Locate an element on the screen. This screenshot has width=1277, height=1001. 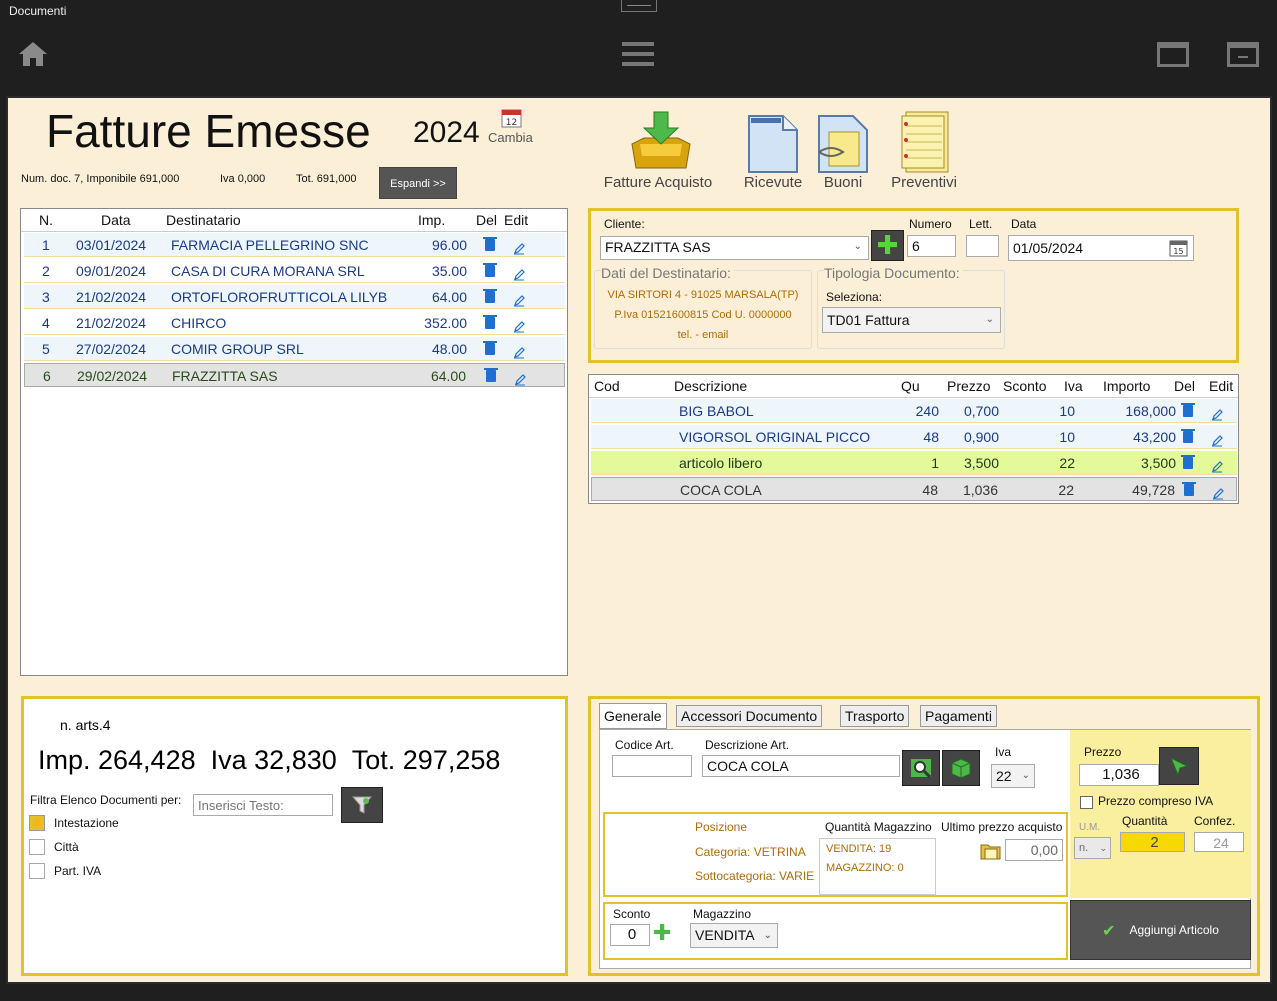
tab-accessori: Accessori Documento is located at coordinates (749, 716).